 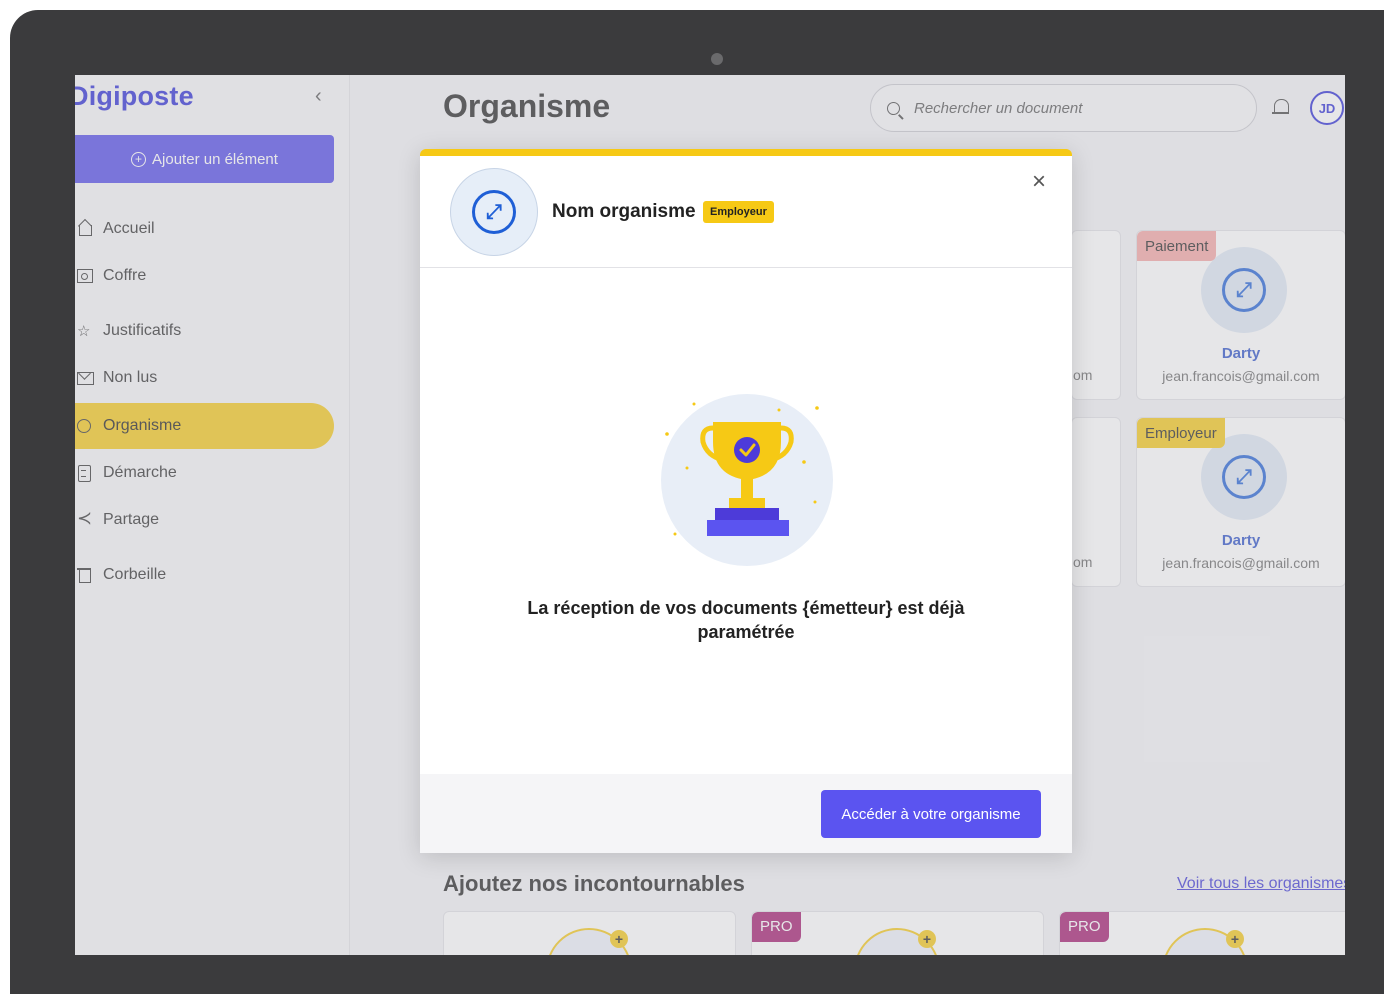 I want to click on organisme-logo: ⤢, so click(x=494, y=212).